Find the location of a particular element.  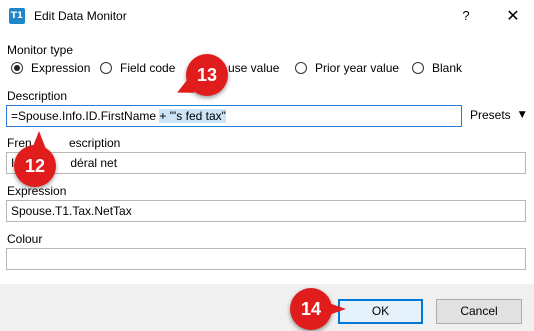

window-title: Edit Data Monitor is located at coordinates (80, 16).